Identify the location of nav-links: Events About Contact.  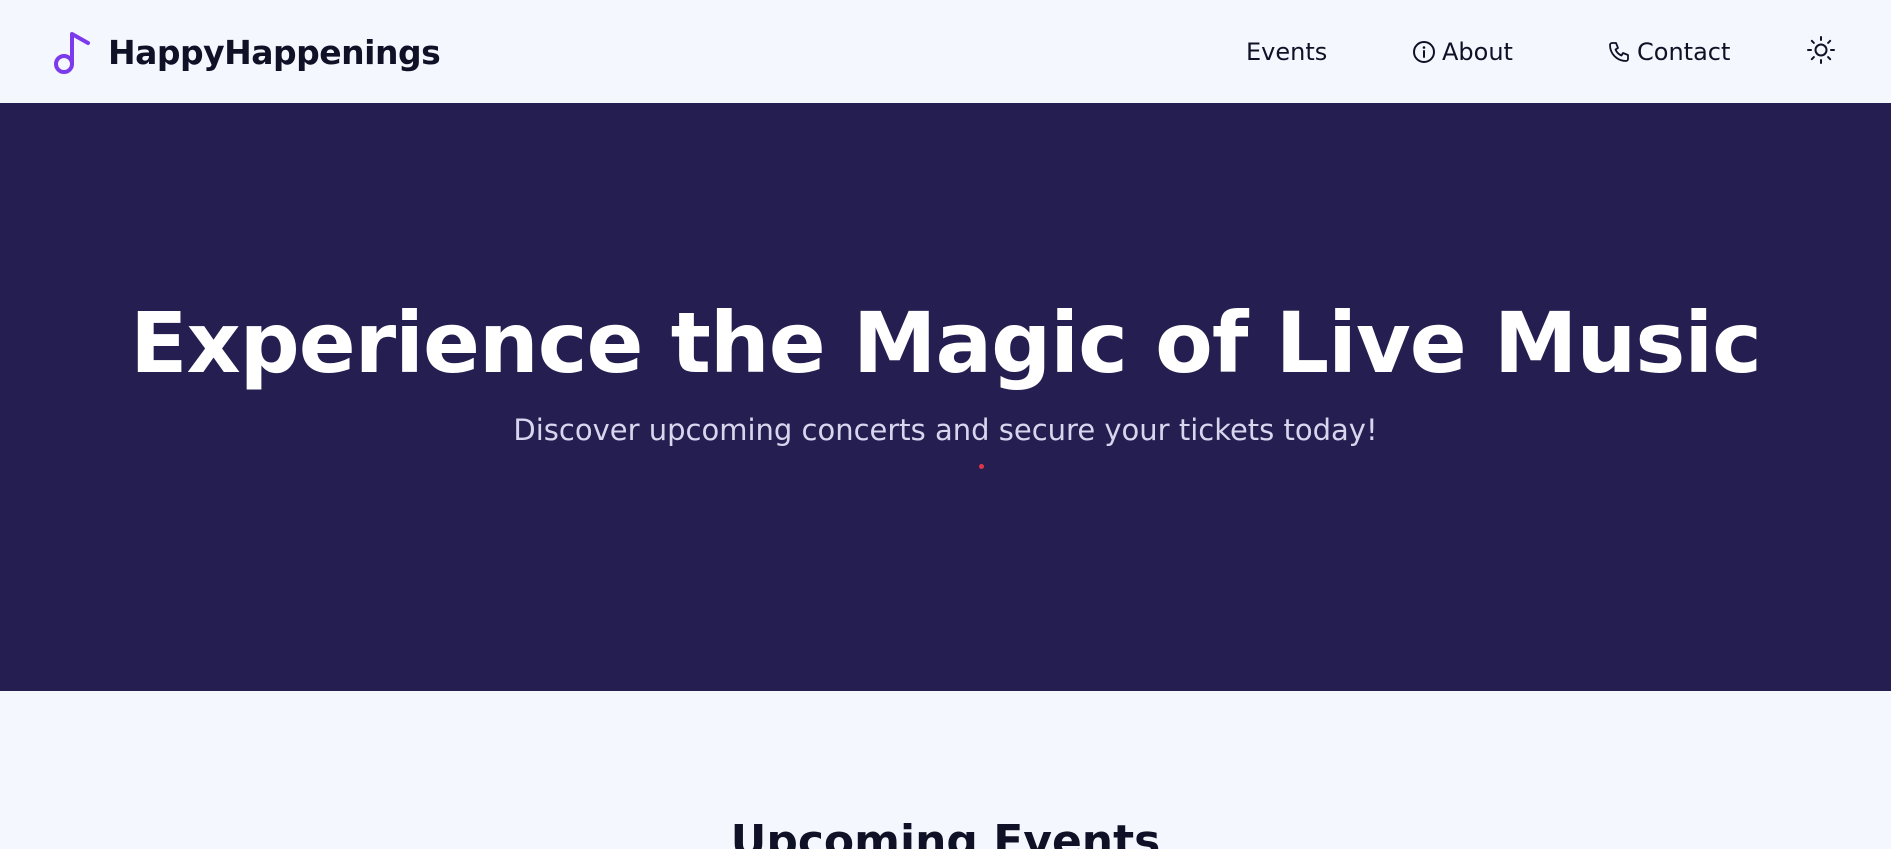
(945, 52).